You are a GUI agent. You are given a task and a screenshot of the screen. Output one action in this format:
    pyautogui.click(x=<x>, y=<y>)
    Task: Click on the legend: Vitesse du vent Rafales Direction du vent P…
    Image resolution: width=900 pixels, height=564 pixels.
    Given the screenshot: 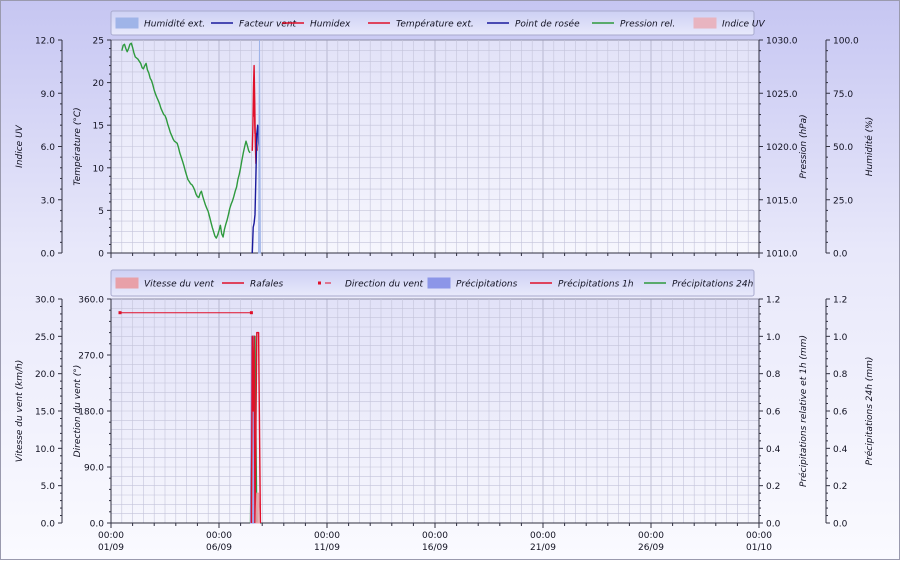 What is the action you would take?
    pyautogui.click(x=432, y=283)
    